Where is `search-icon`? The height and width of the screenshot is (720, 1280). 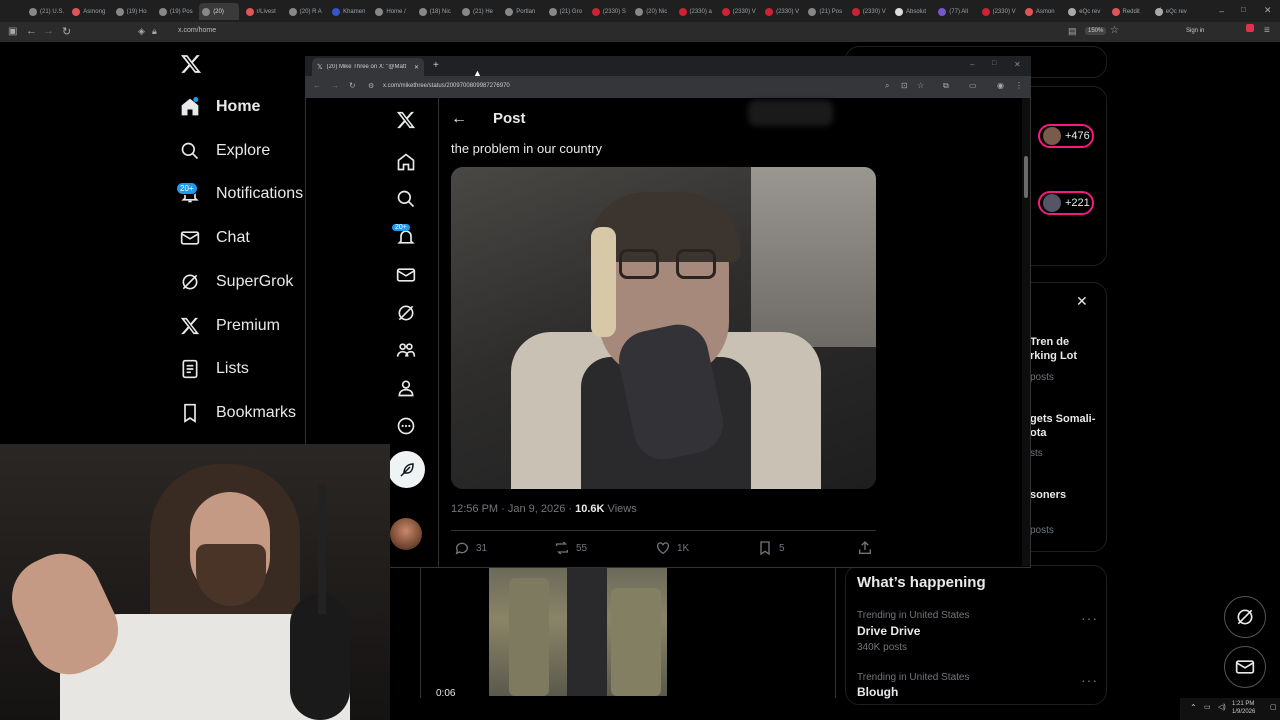
search-icon is located at coordinates (406, 199).